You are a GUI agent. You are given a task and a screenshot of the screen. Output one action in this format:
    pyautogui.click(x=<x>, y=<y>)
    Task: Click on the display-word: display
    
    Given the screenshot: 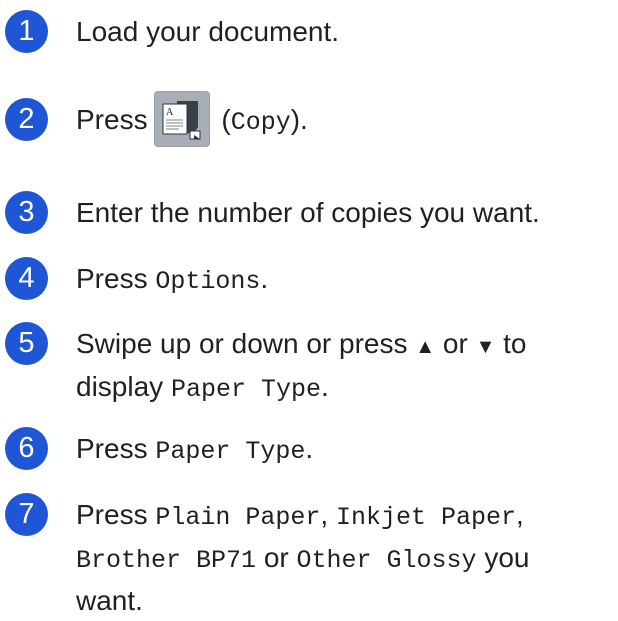 What is the action you would take?
    pyautogui.click(x=120, y=386)
    